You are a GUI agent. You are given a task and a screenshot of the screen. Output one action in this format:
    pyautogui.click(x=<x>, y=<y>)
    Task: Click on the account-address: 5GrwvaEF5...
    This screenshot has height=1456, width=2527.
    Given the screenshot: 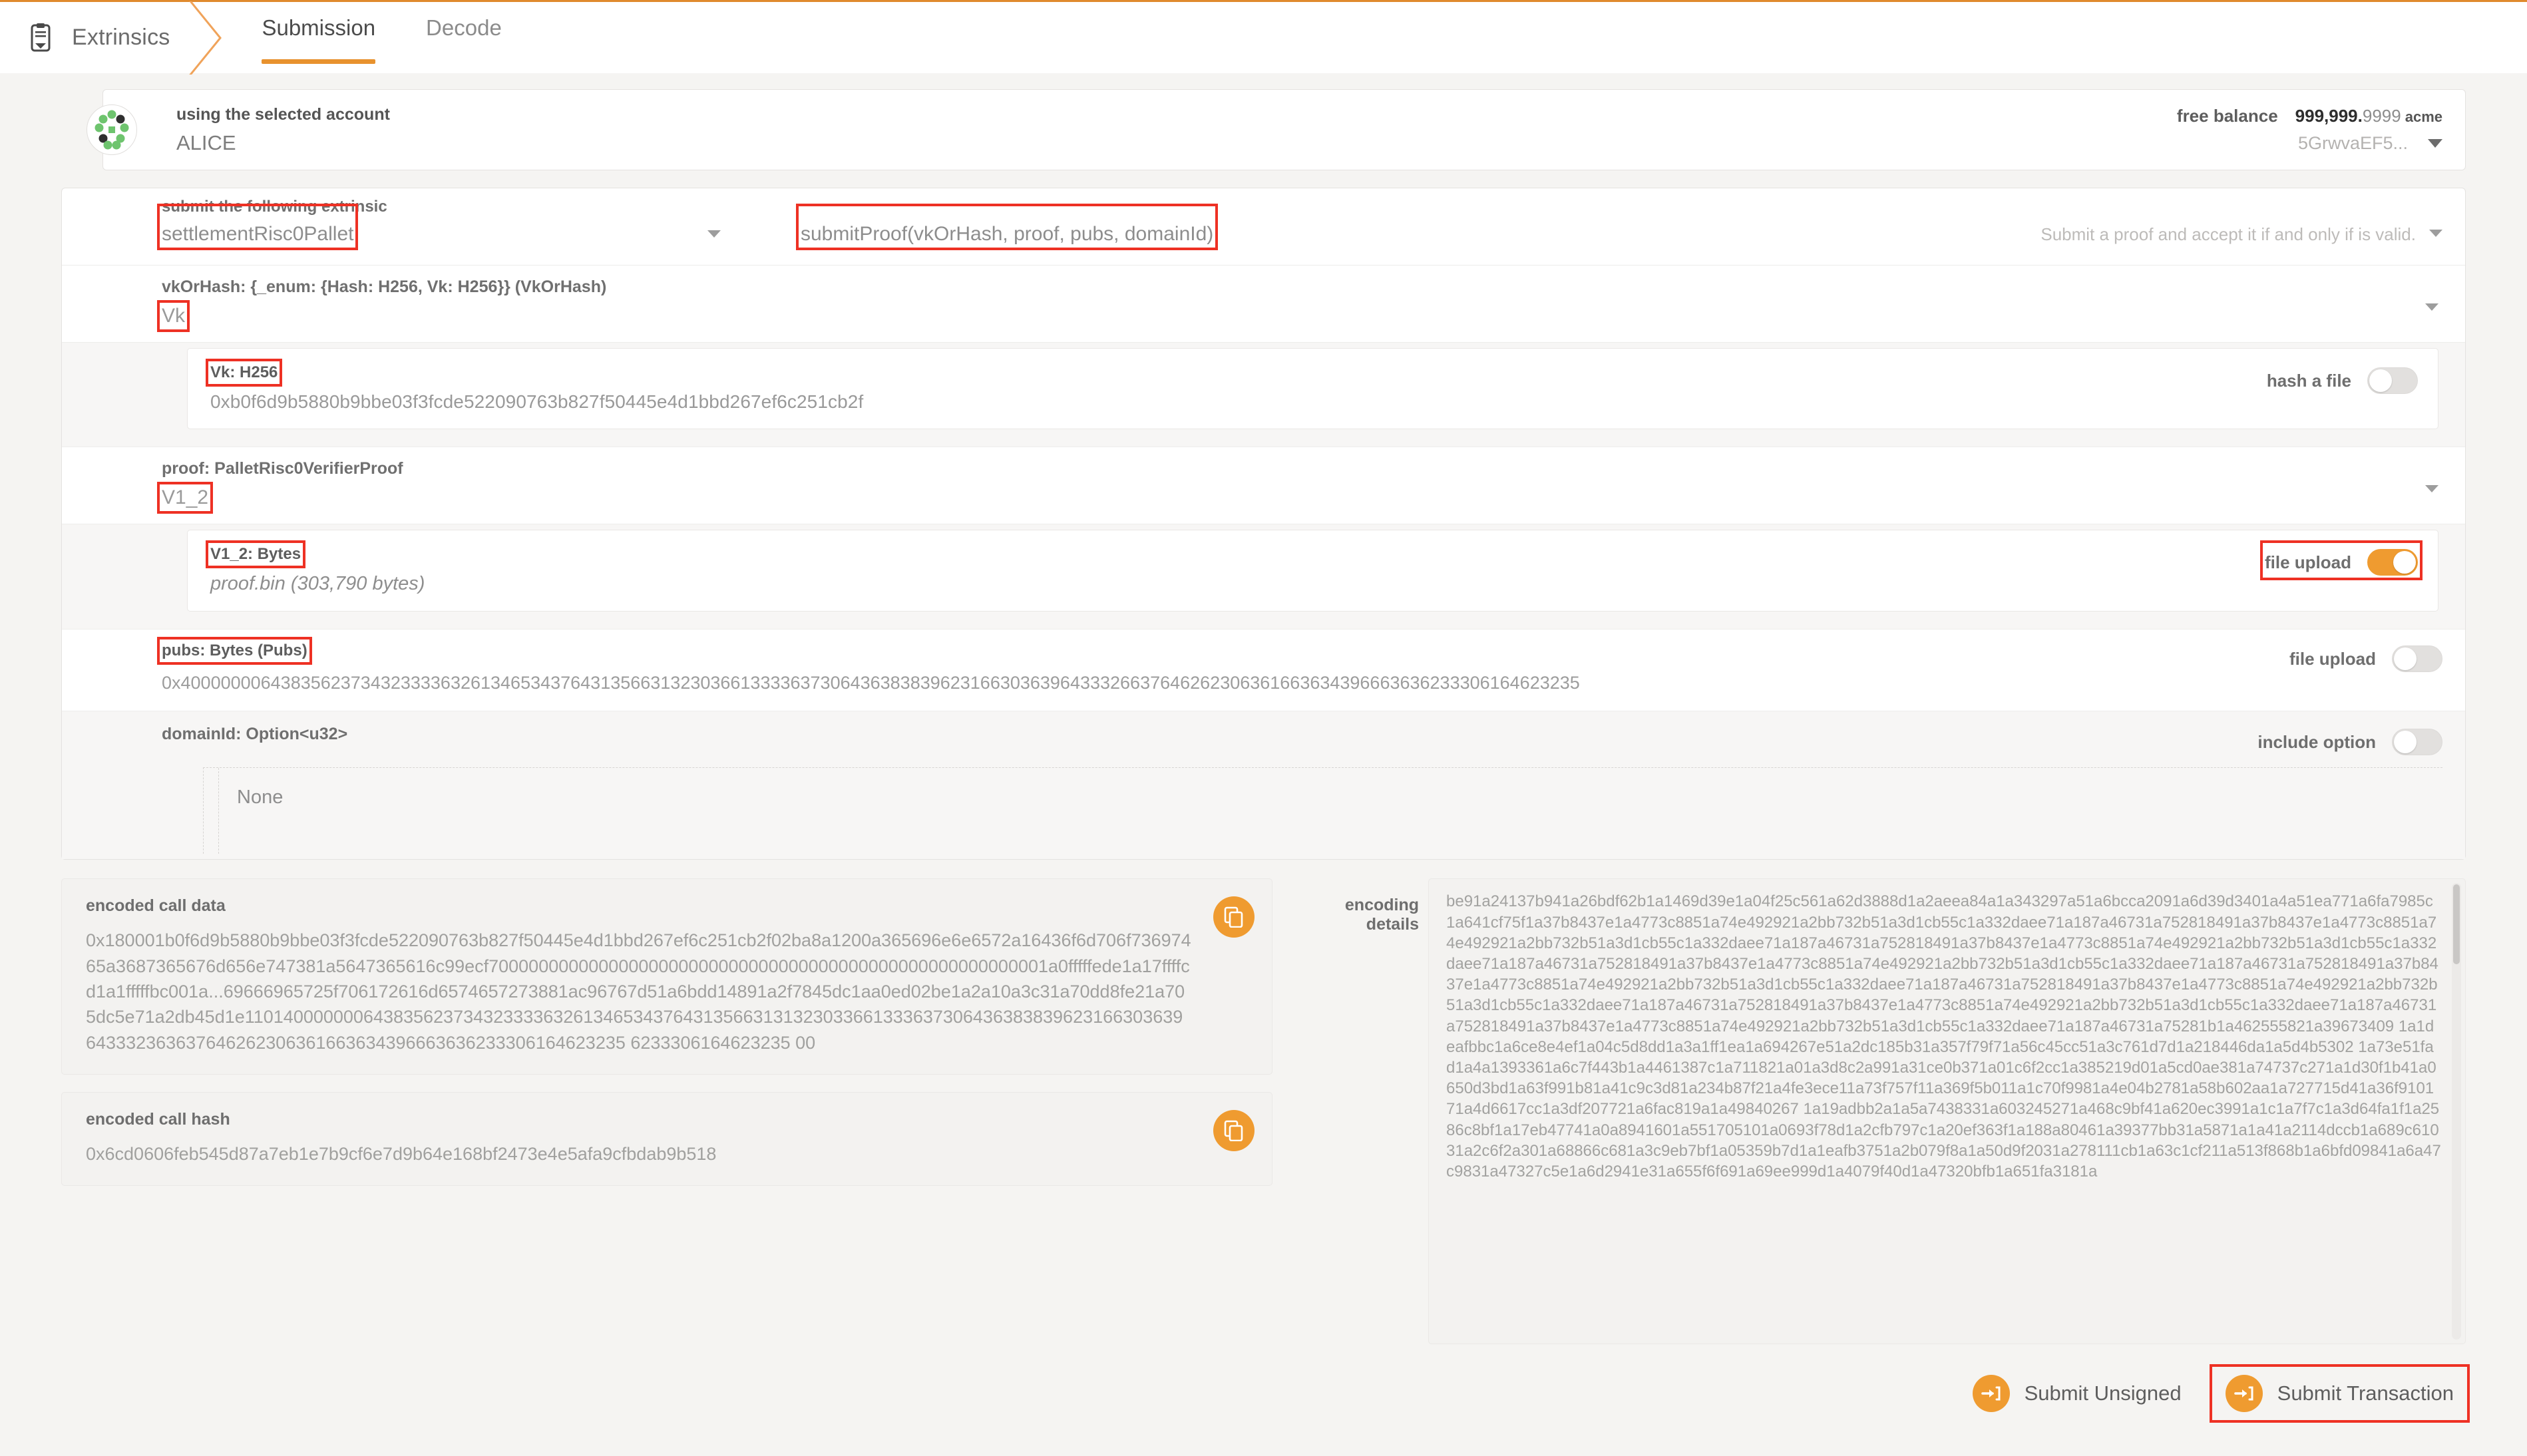 What is the action you would take?
    pyautogui.click(x=2352, y=143)
    